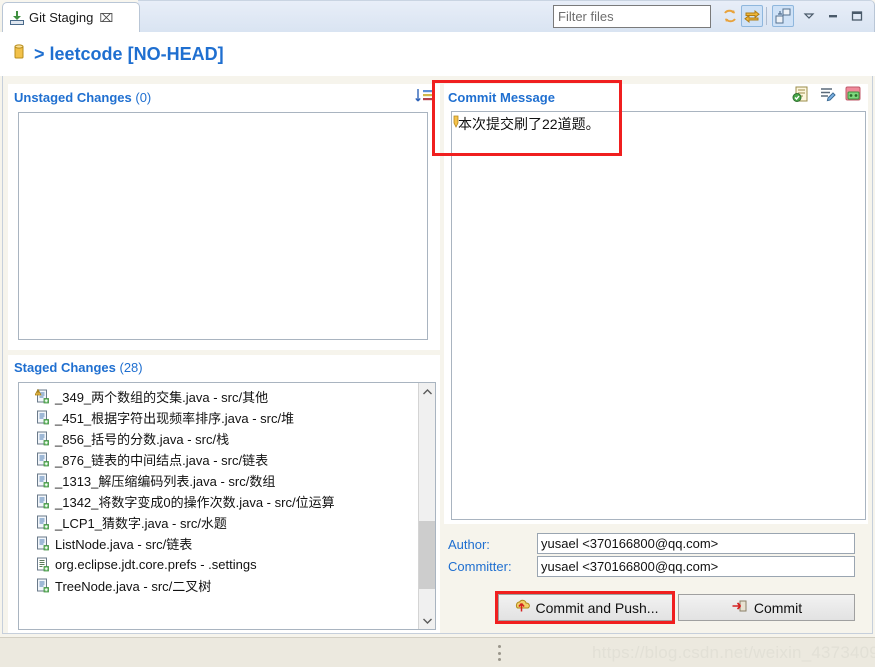 This screenshot has width=875, height=667. What do you see at coordinates (696, 543) in the screenshot?
I see `author-field` at bounding box center [696, 543].